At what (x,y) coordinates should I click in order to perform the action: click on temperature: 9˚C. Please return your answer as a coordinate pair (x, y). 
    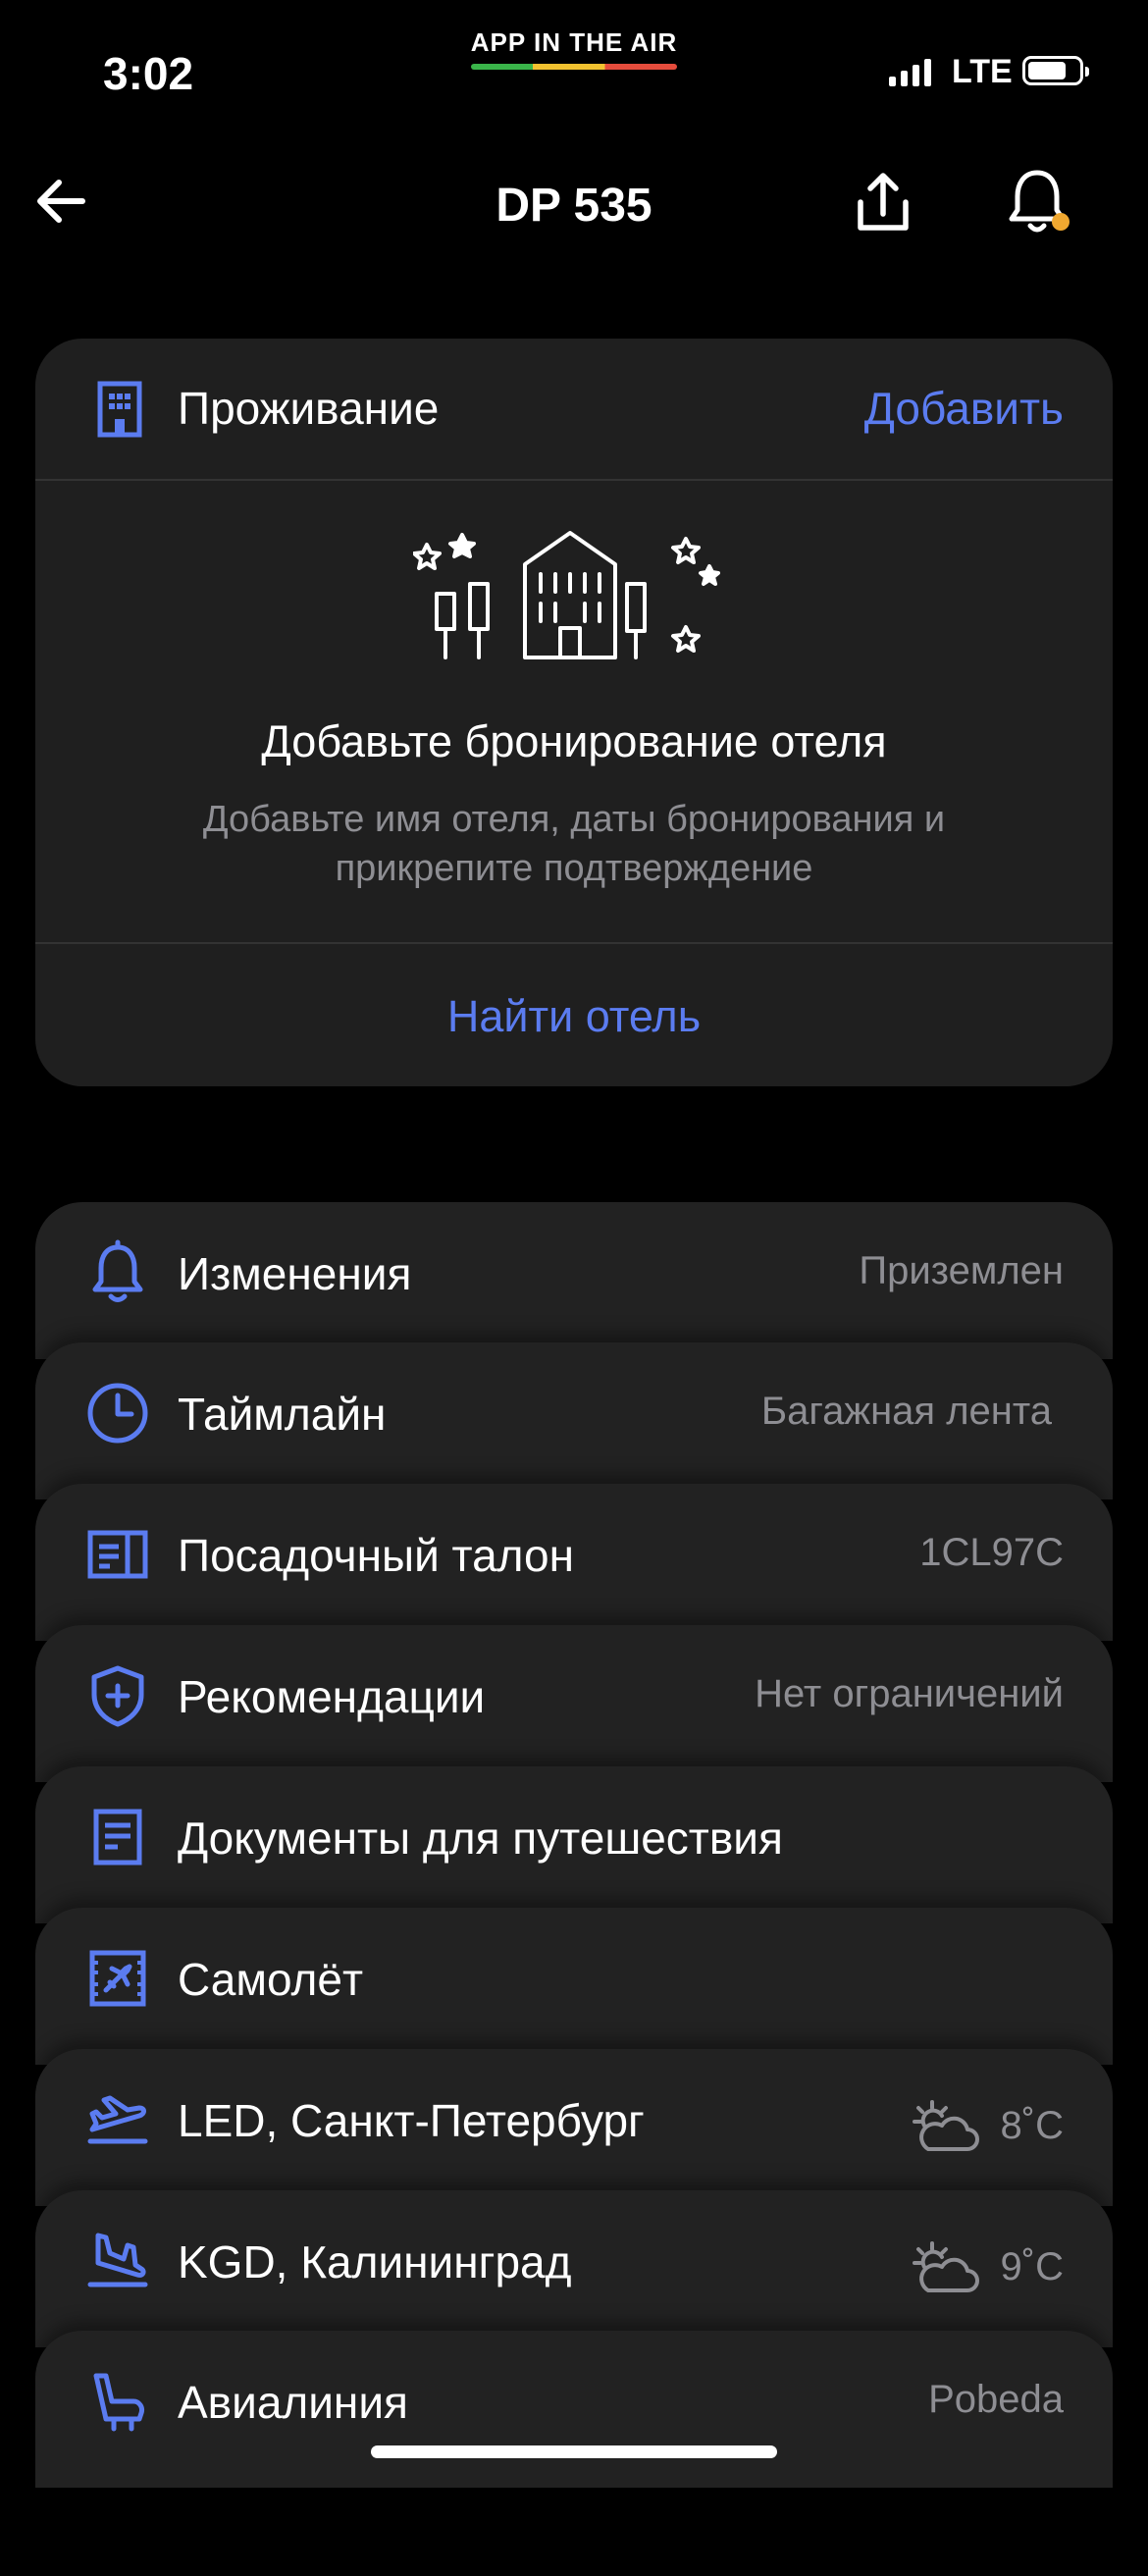
    Looking at the image, I should click on (1032, 2266).